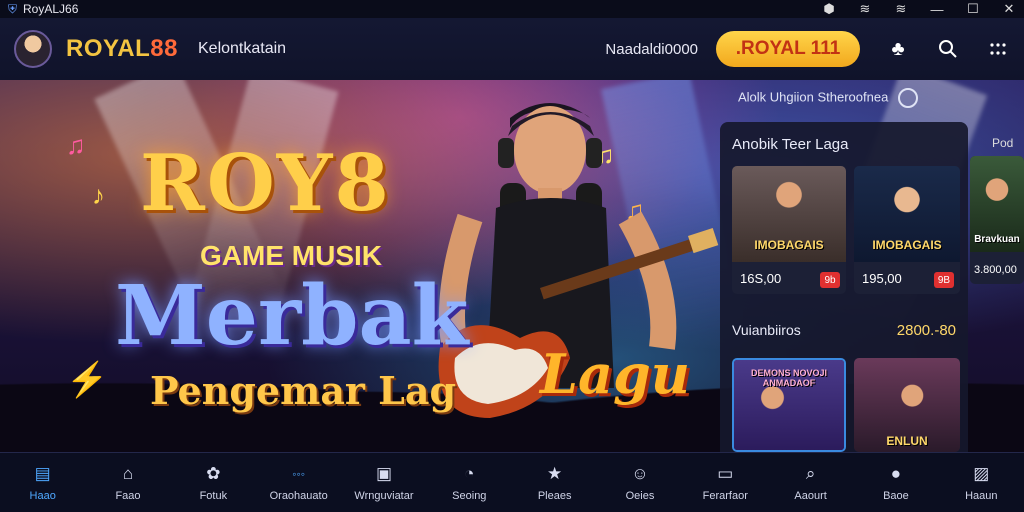 This screenshot has height=512, width=1024. Describe the element at coordinates (830, 280) in the screenshot. I see `game-card-badge: 9b` at that location.